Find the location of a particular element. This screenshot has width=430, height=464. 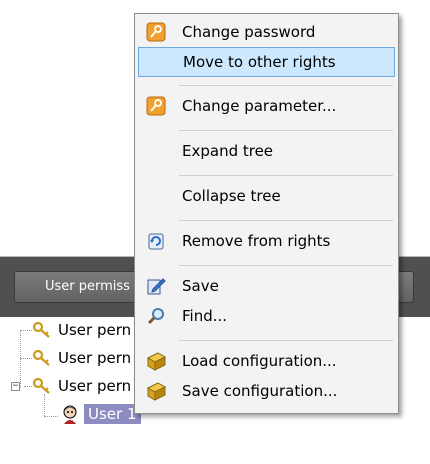

user-avatar-icon is located at coordinates (70, 414).